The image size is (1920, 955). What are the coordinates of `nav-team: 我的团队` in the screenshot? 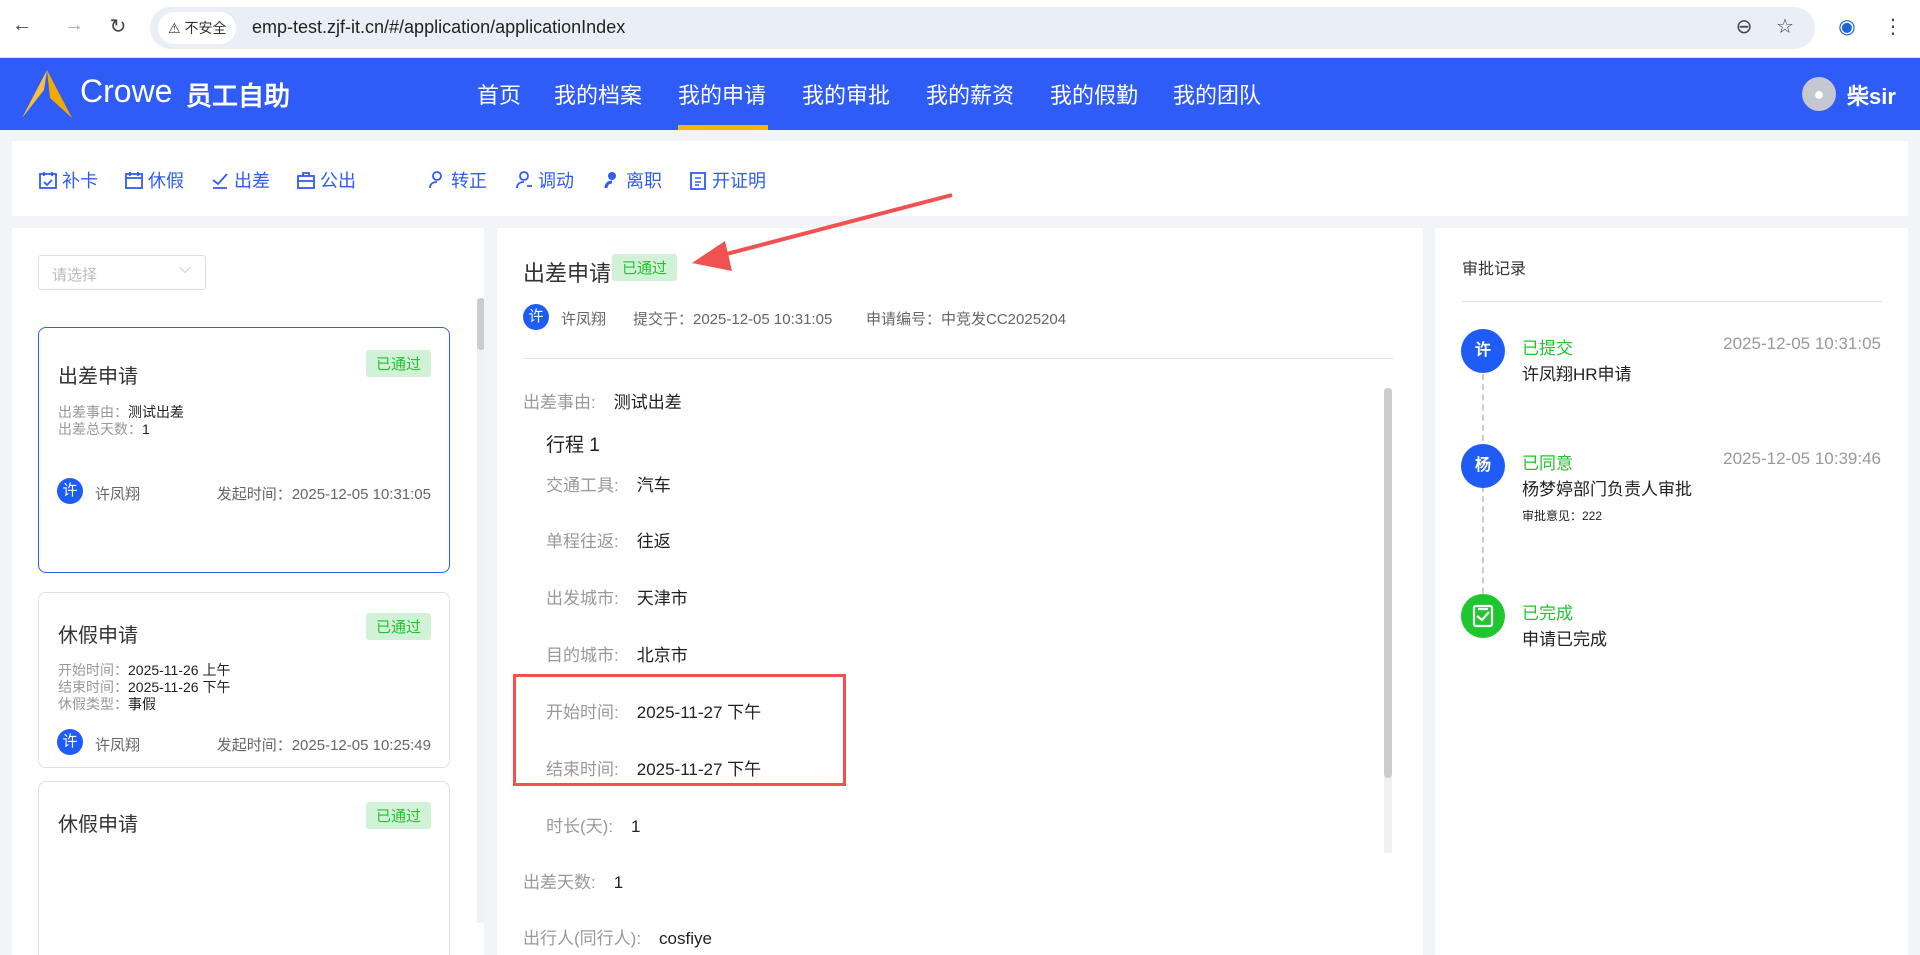 It's located at (1217, 94).